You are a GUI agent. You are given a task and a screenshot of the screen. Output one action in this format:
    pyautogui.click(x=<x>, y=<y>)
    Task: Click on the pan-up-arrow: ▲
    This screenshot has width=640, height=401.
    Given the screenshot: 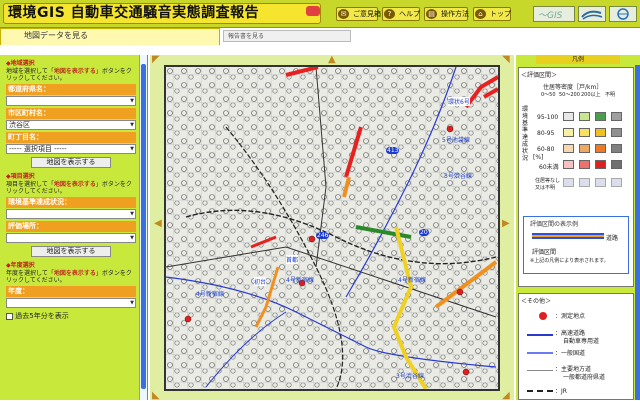 What is the action you would take?
    pyautogui.click(x=332, y=60)
    